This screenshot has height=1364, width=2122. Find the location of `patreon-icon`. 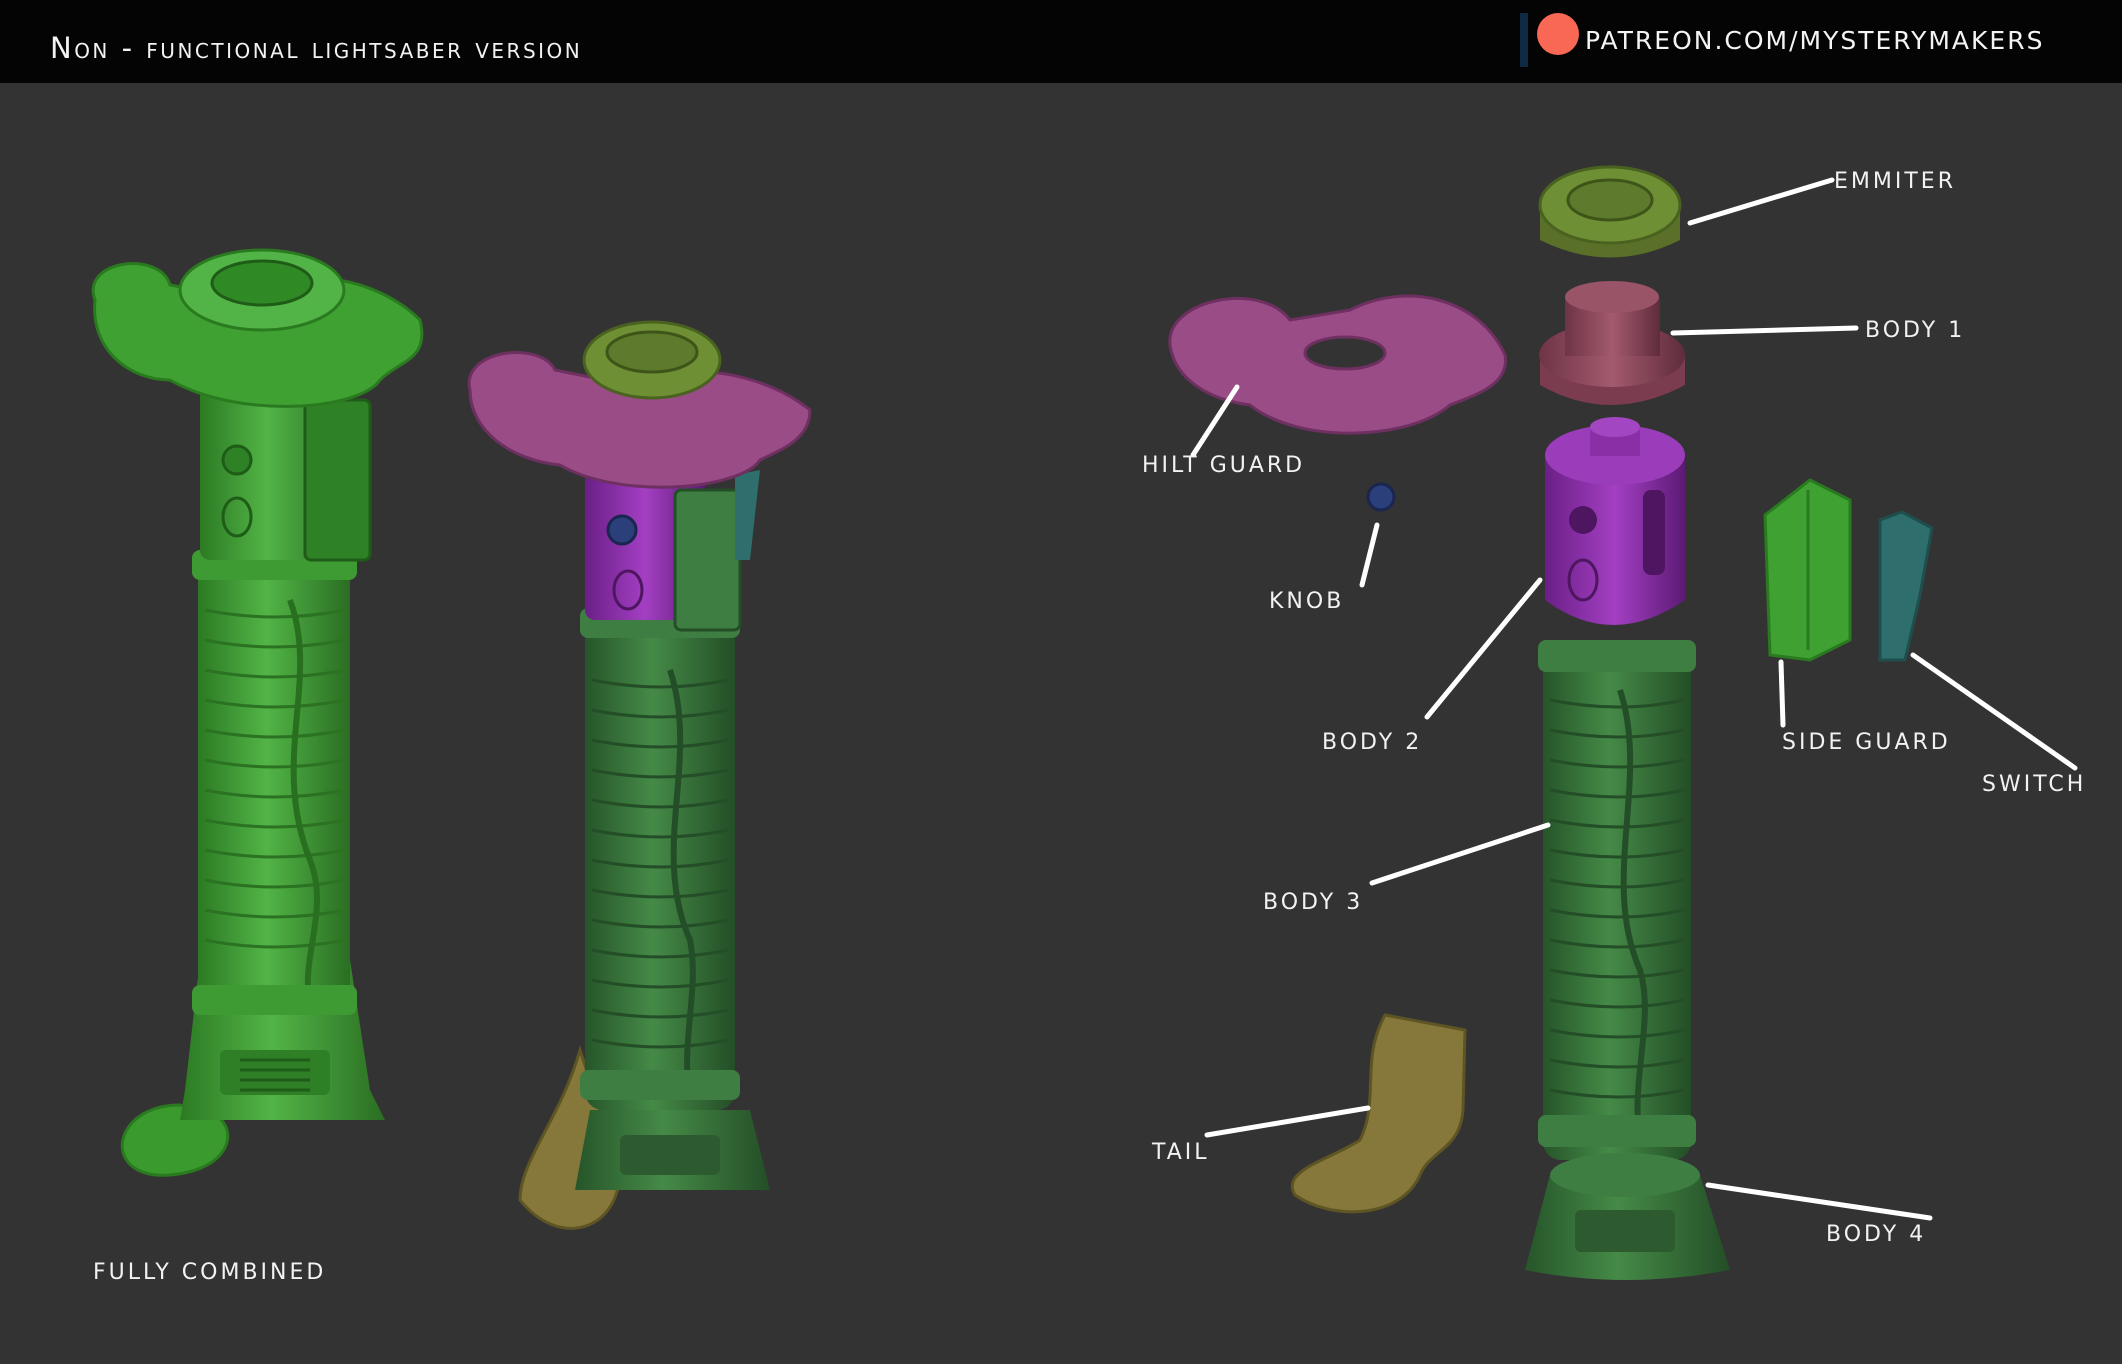

patreon-icon is located at coordinates (1549, 40).